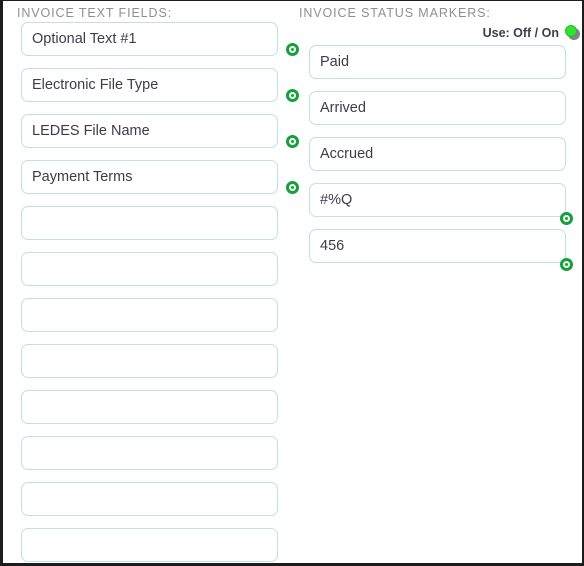  What do you see at coordinates (437, 246) in the screenshot?
I see `invoice-status-marker-input-5: 456` at bounding box center [437, 246].